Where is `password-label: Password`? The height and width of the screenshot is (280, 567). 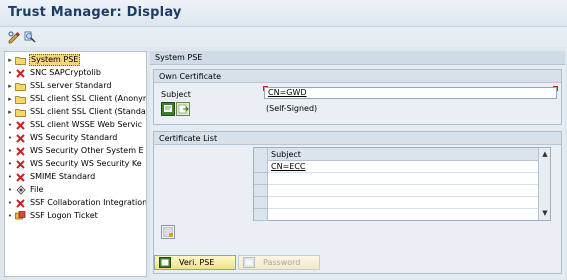 password-label: Password is located at coordinates (282, 262).